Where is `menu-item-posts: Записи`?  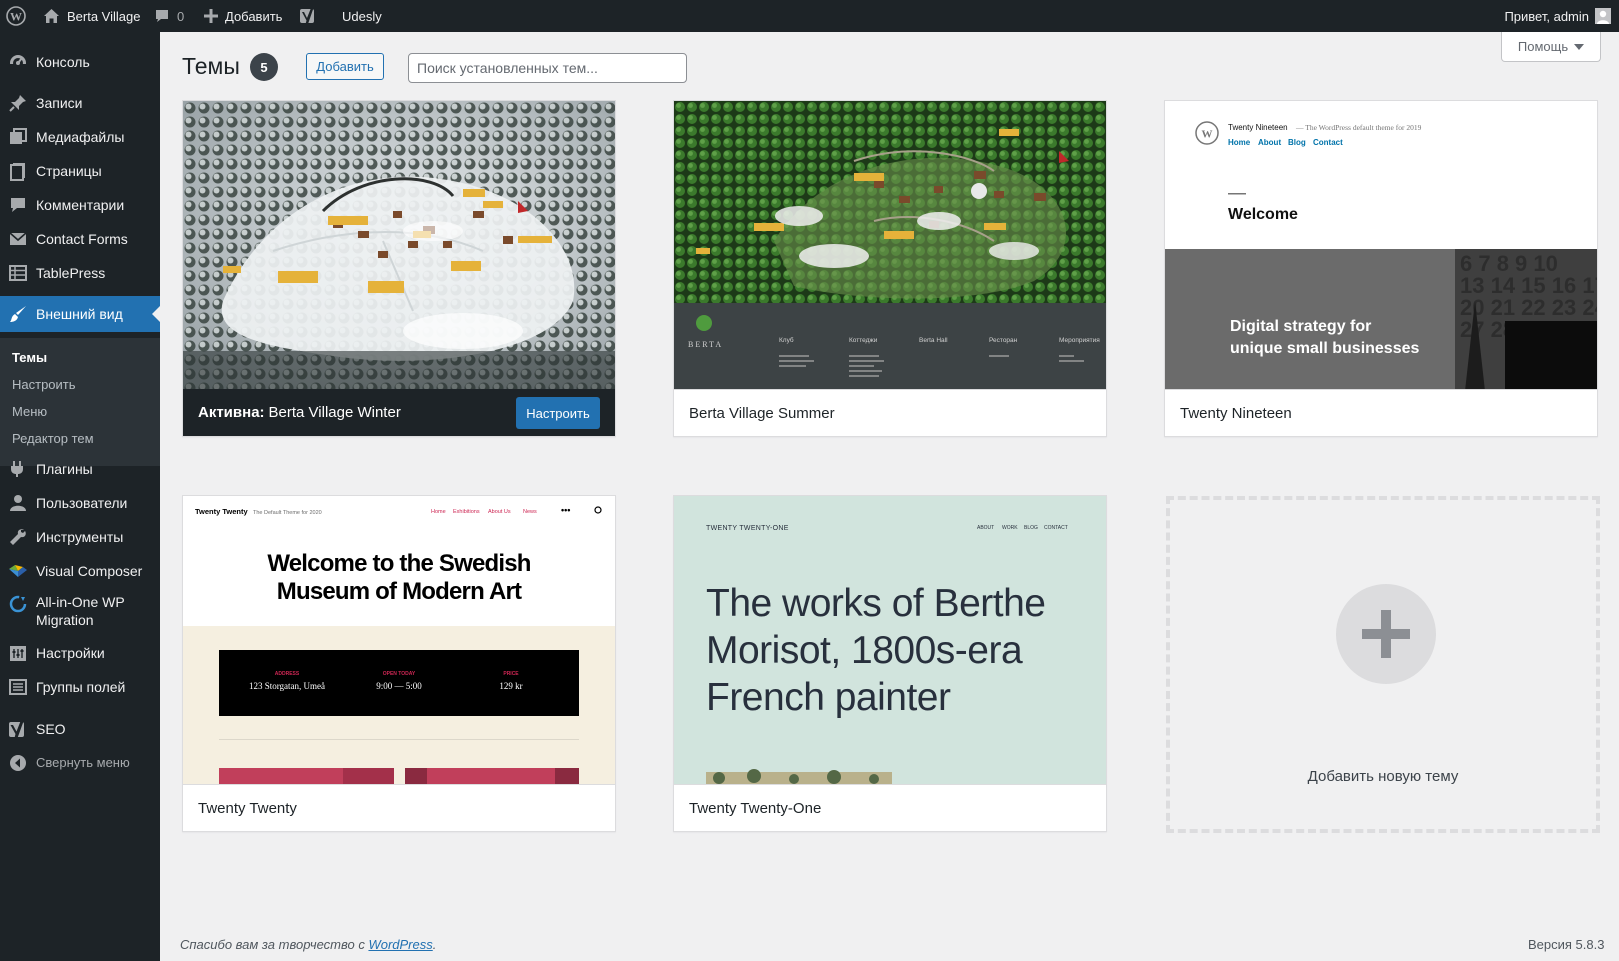 menu-item-posts: Записи is located at coordinates (80, 103).